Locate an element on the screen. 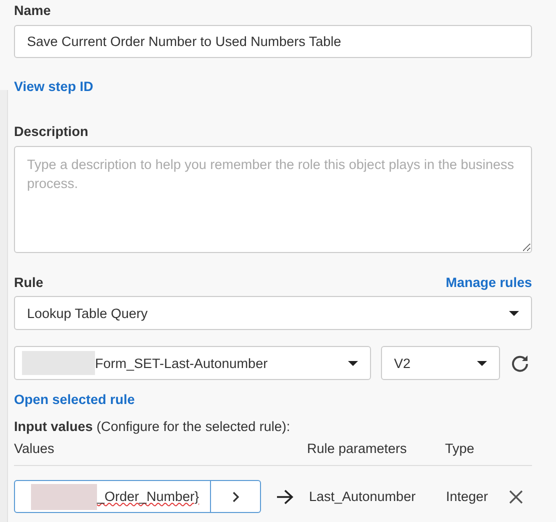  field-label: Description is located at coordinates (52, 131).